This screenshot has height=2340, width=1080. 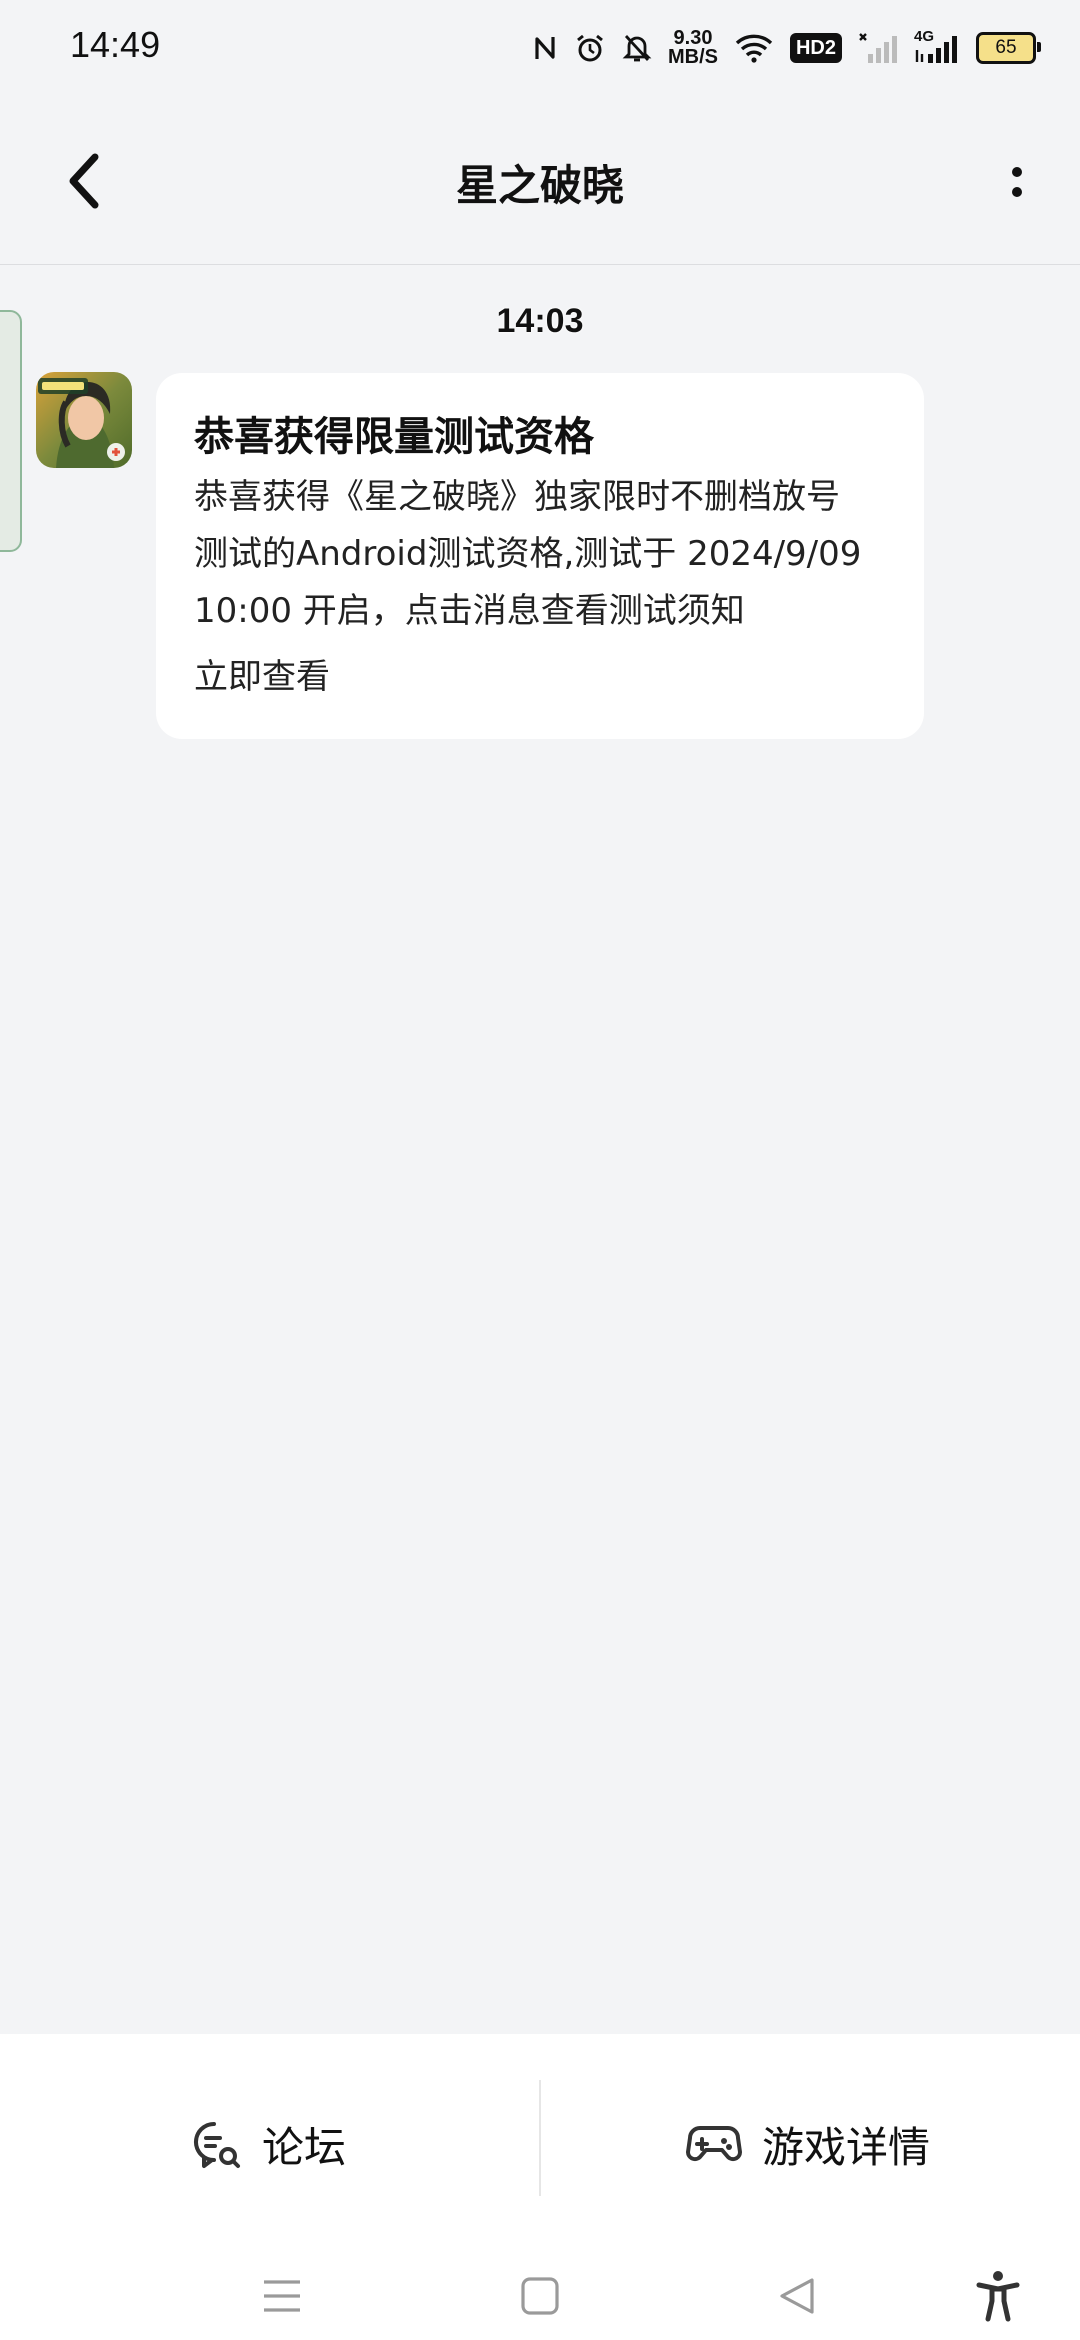 I want to click on message-body-line: 测试的Android测试资格,测试于 2024/9/09, so click(x=528, y=554).